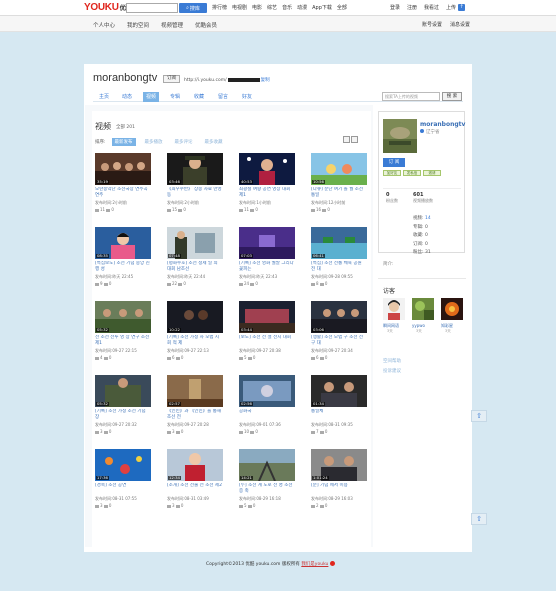 The width and height of the screenshot is (556, 591). What do you see at coordinates (123, 243) in the screenshot?
I see `video-thumbnail: 08:35` at bounding box center [123, 243].